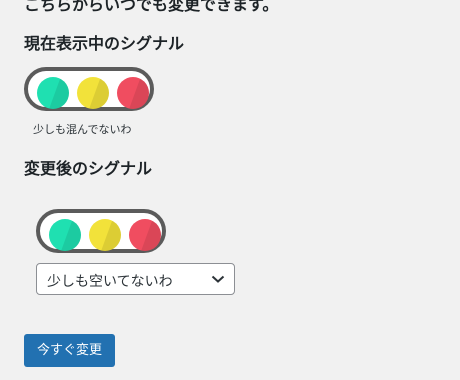 This screenshot has width=460, height=380. I want to click on select-value: 少しも空いてないわ, so click(110, 282).